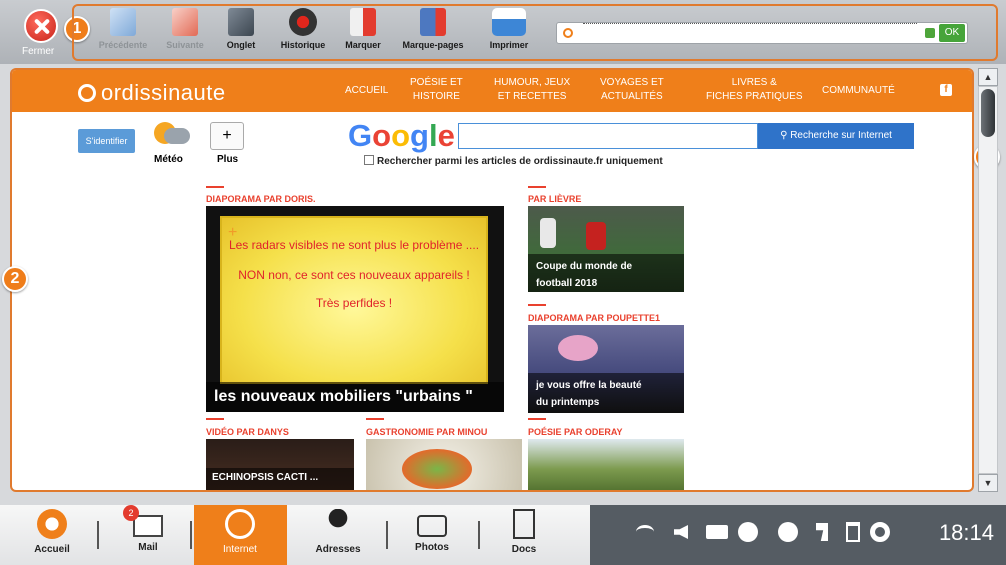 The width and height of the screenshot is (1006, 565). What do you see at coordinates (131, 513) in the screenshot?
I see `mail-badge: 2` at bounding box center [131, 513].